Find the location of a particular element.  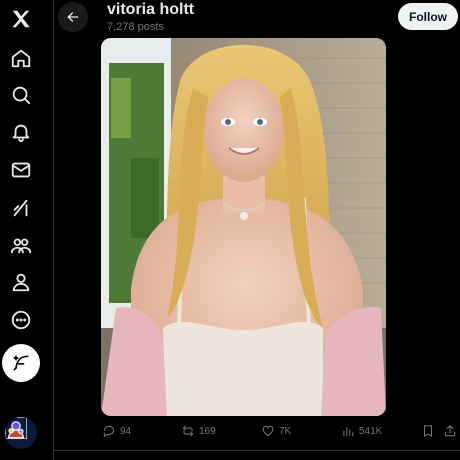

like-count: 7K is located at coordinates (285, 431).